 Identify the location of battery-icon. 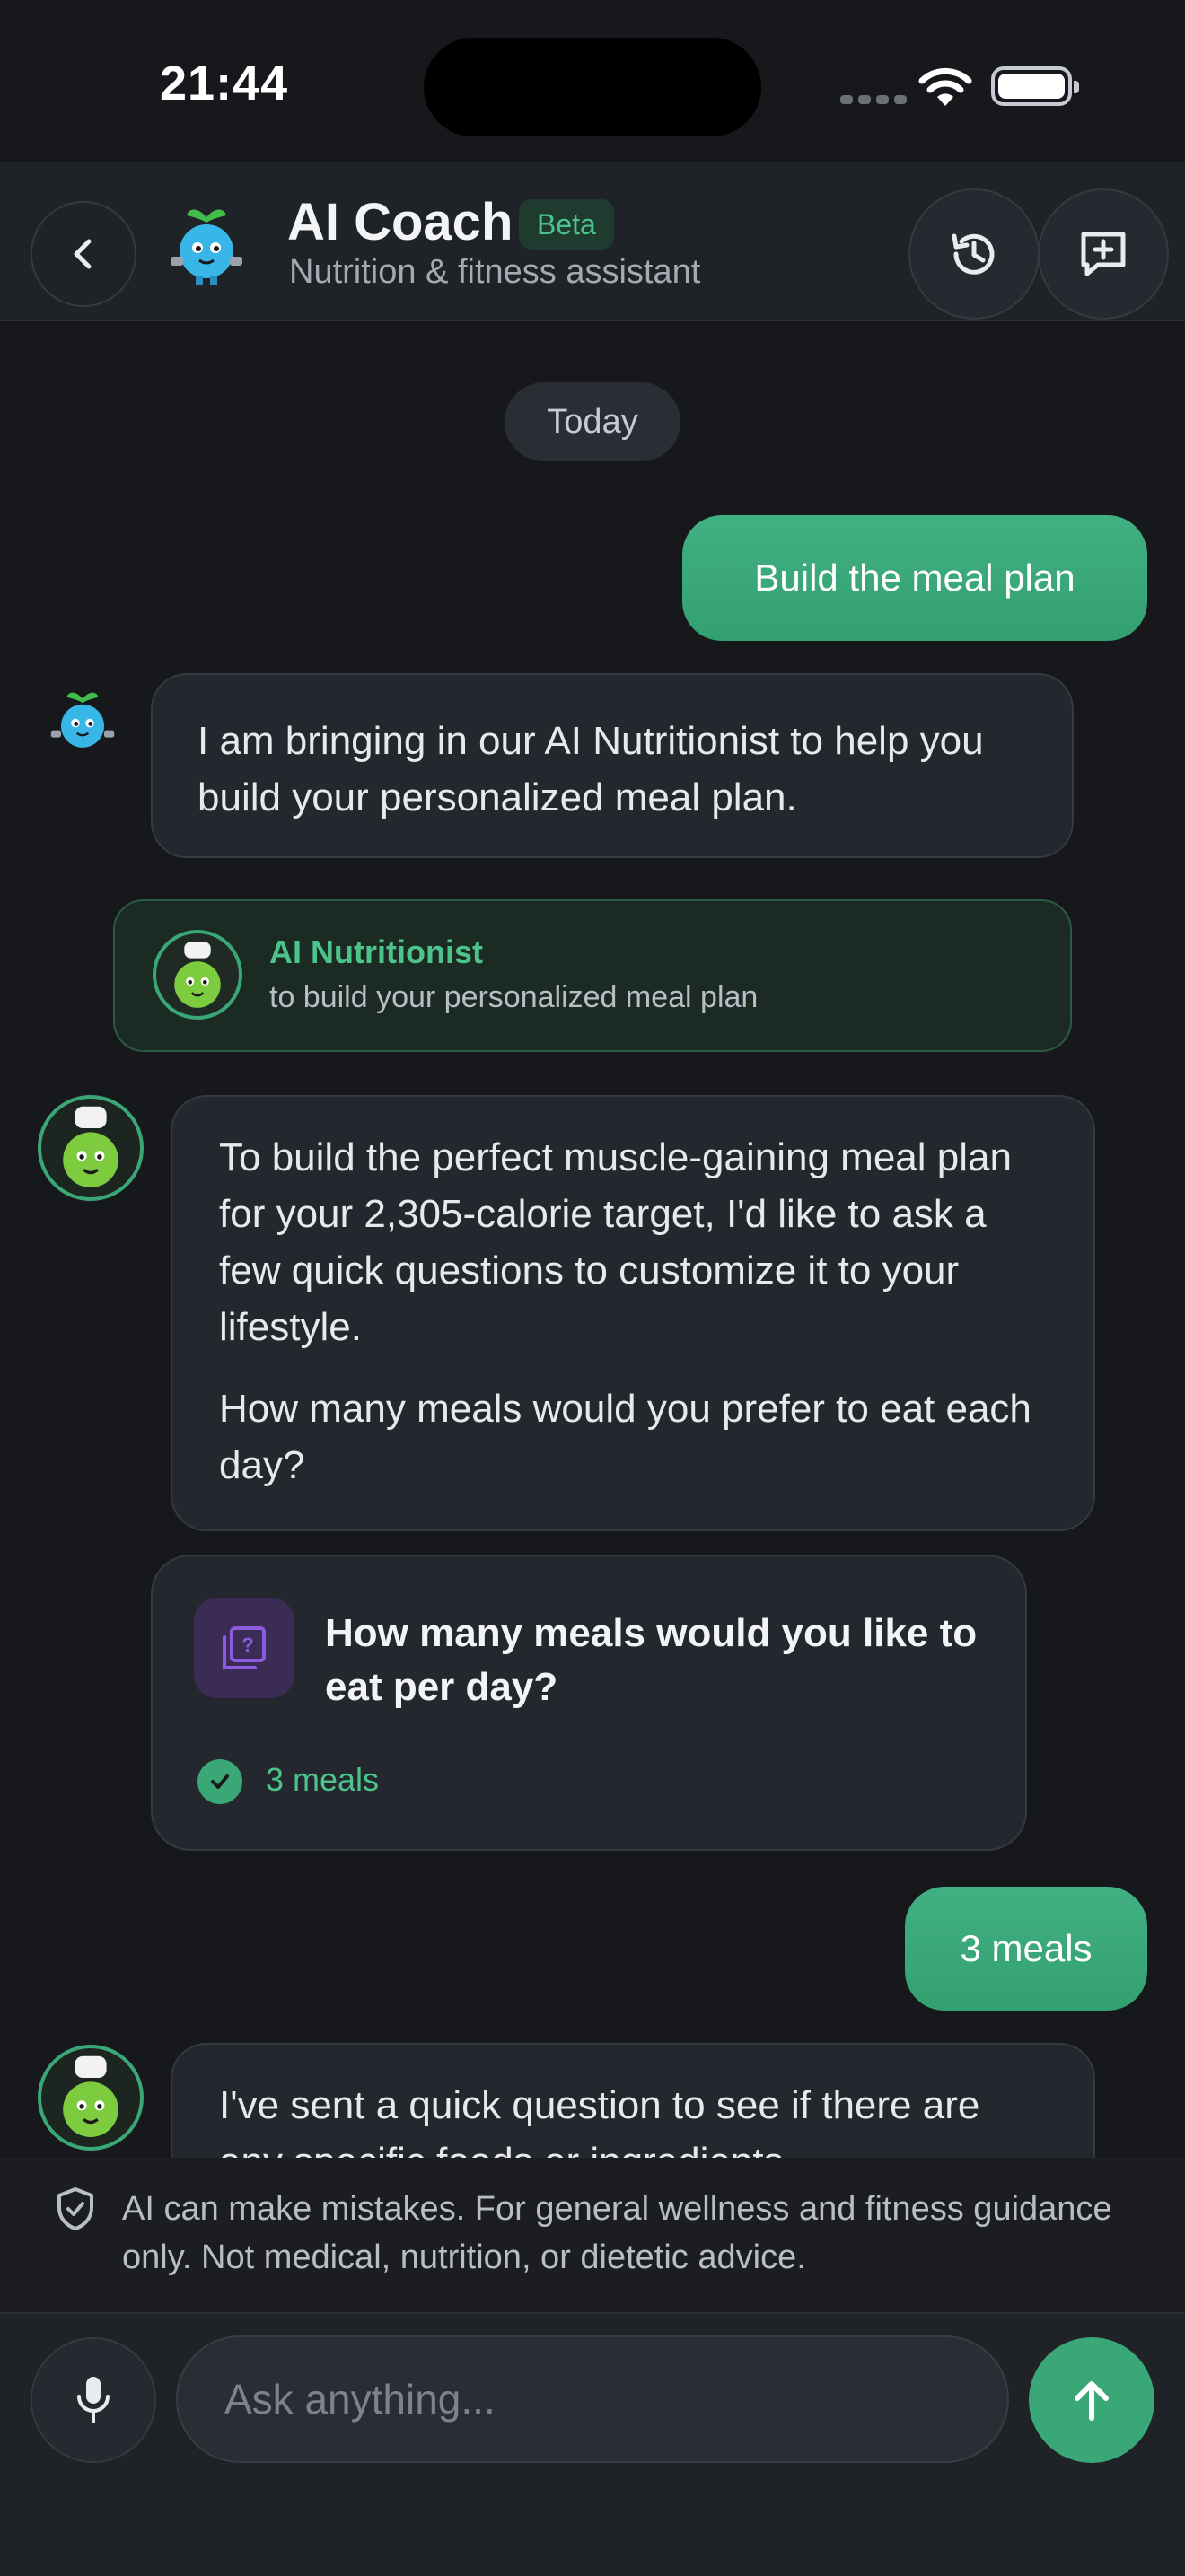
(1035, 86).